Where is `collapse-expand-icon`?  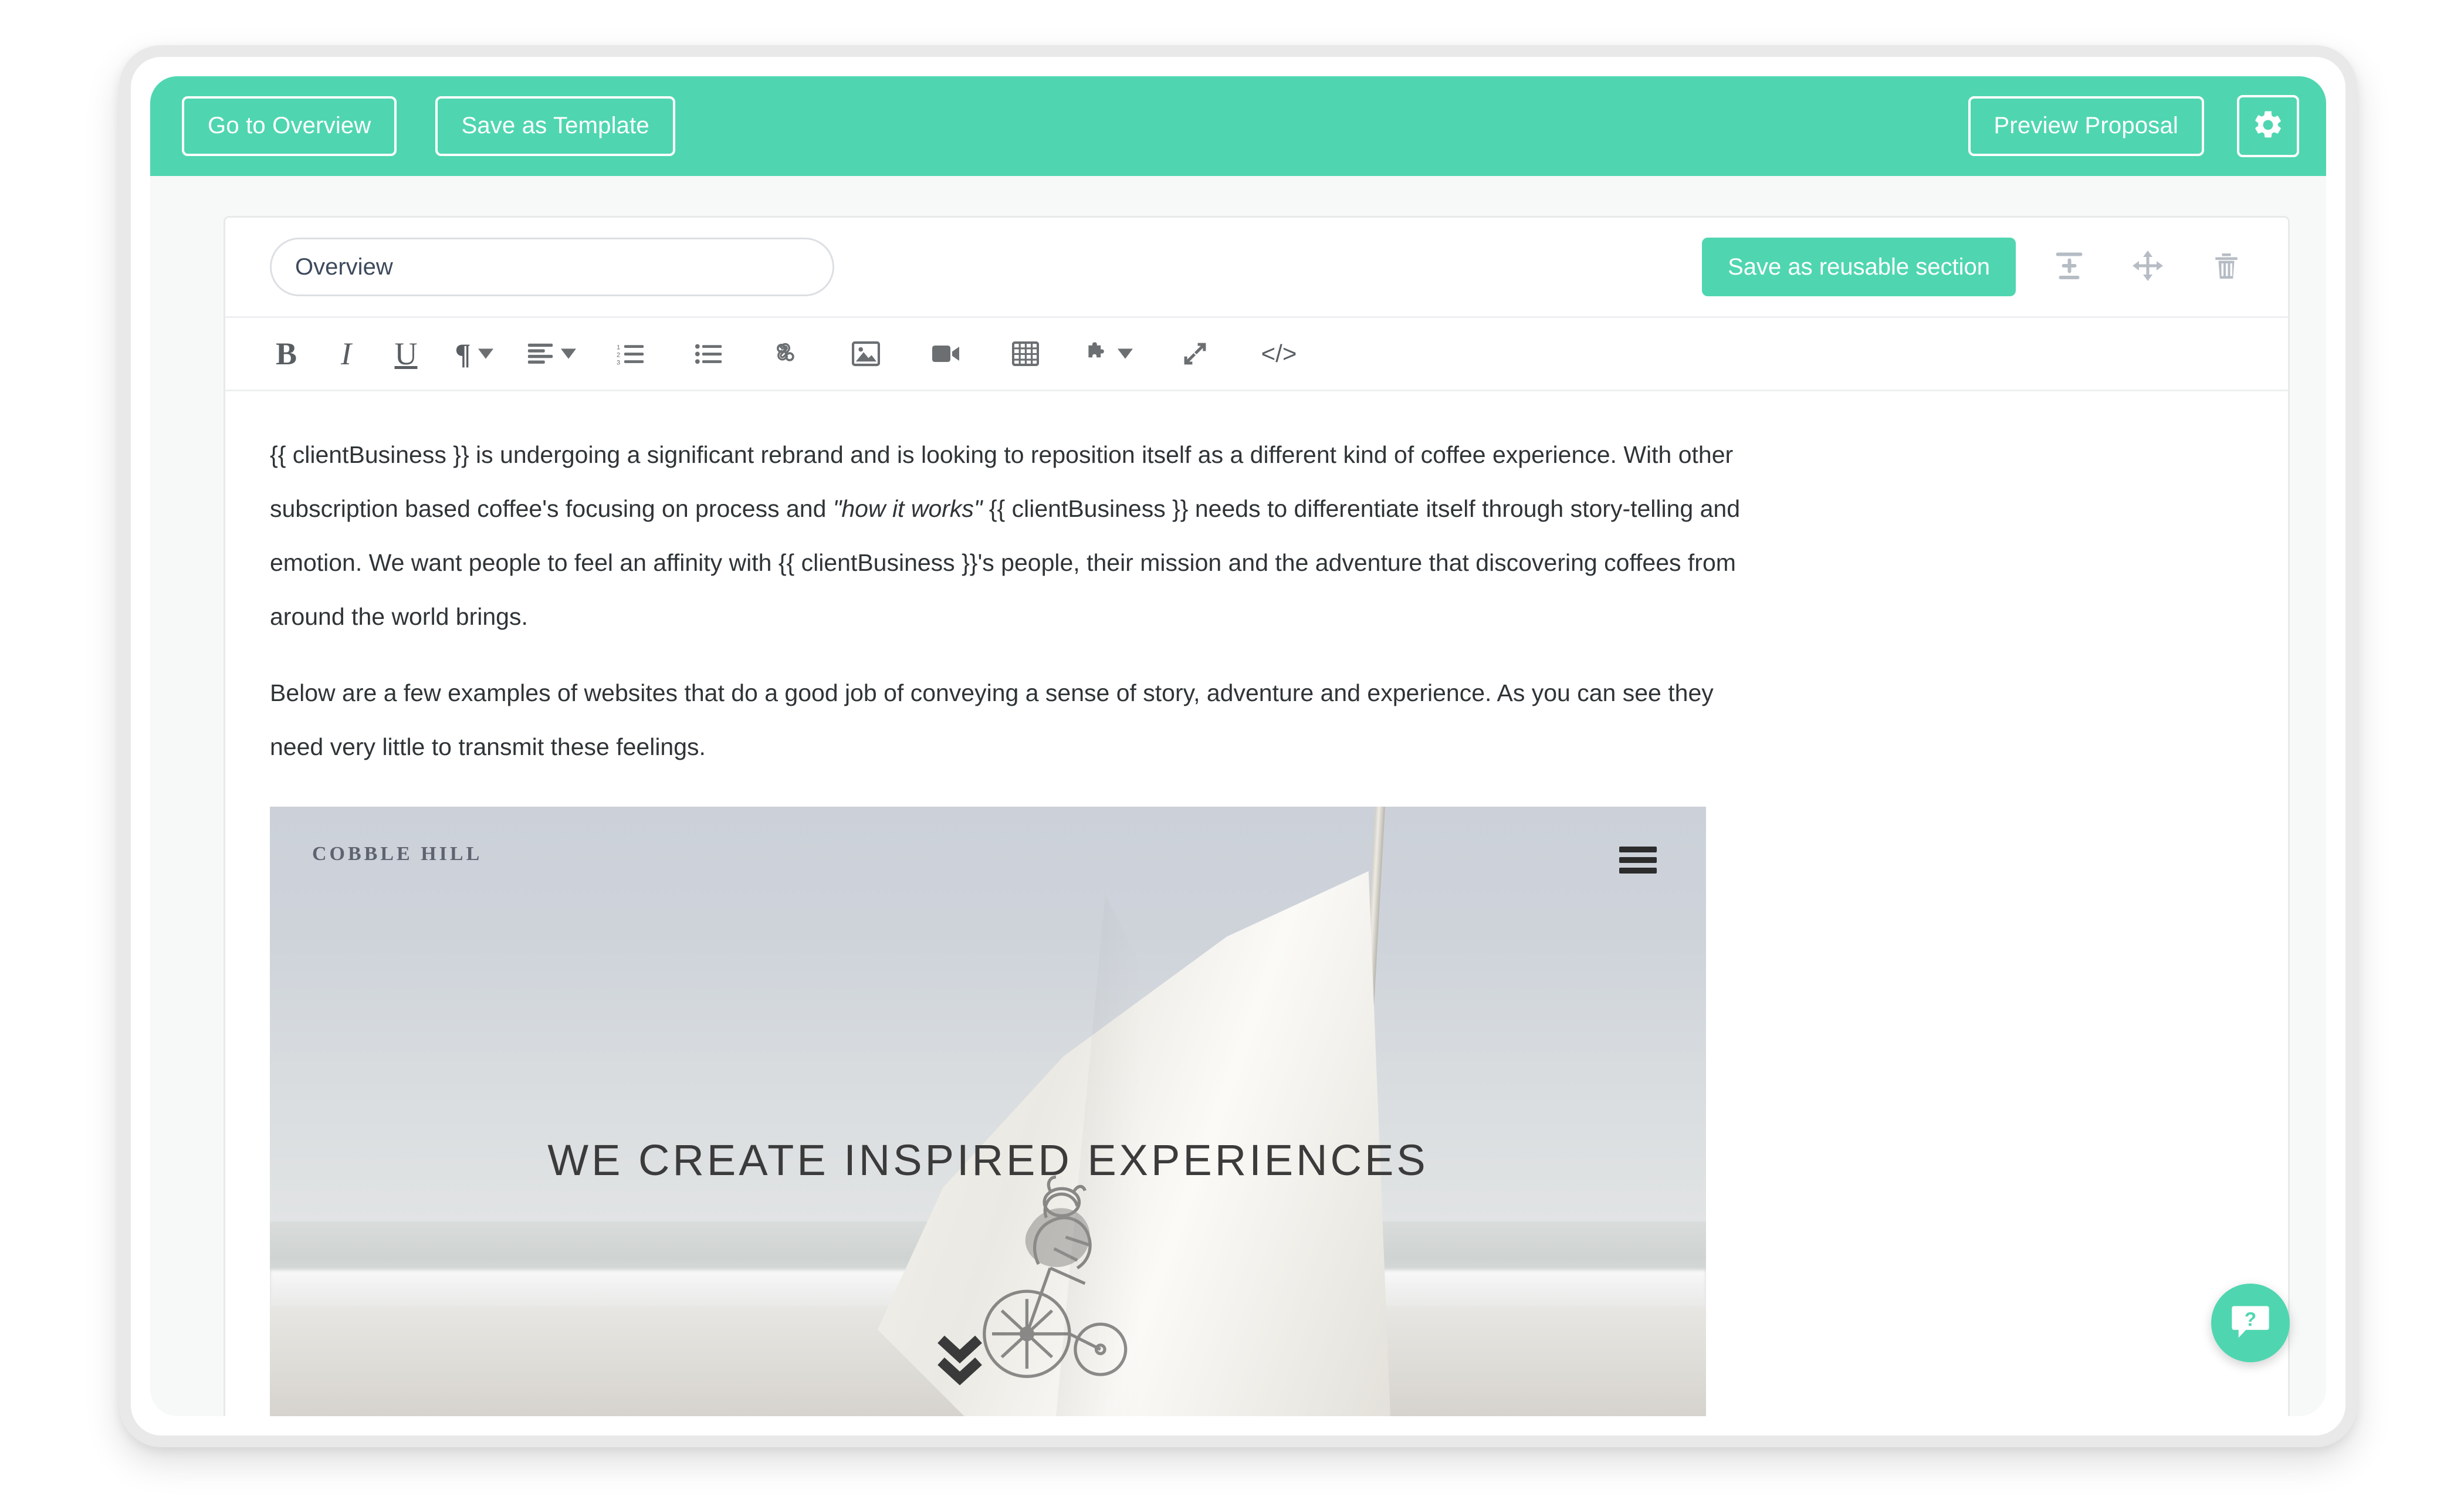 collapse-expand-icon is located at coordinates (2069, 267).